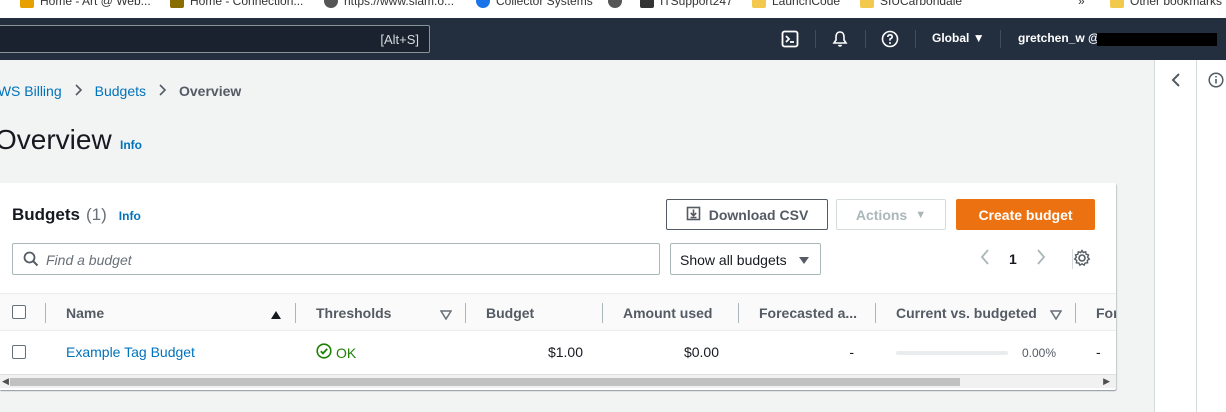 This screenshot has width=1226, height=412. What do you see at coordinates (1216, 82) in the screenshot?
I see `info-icon` at bounding box center [1216, 82].